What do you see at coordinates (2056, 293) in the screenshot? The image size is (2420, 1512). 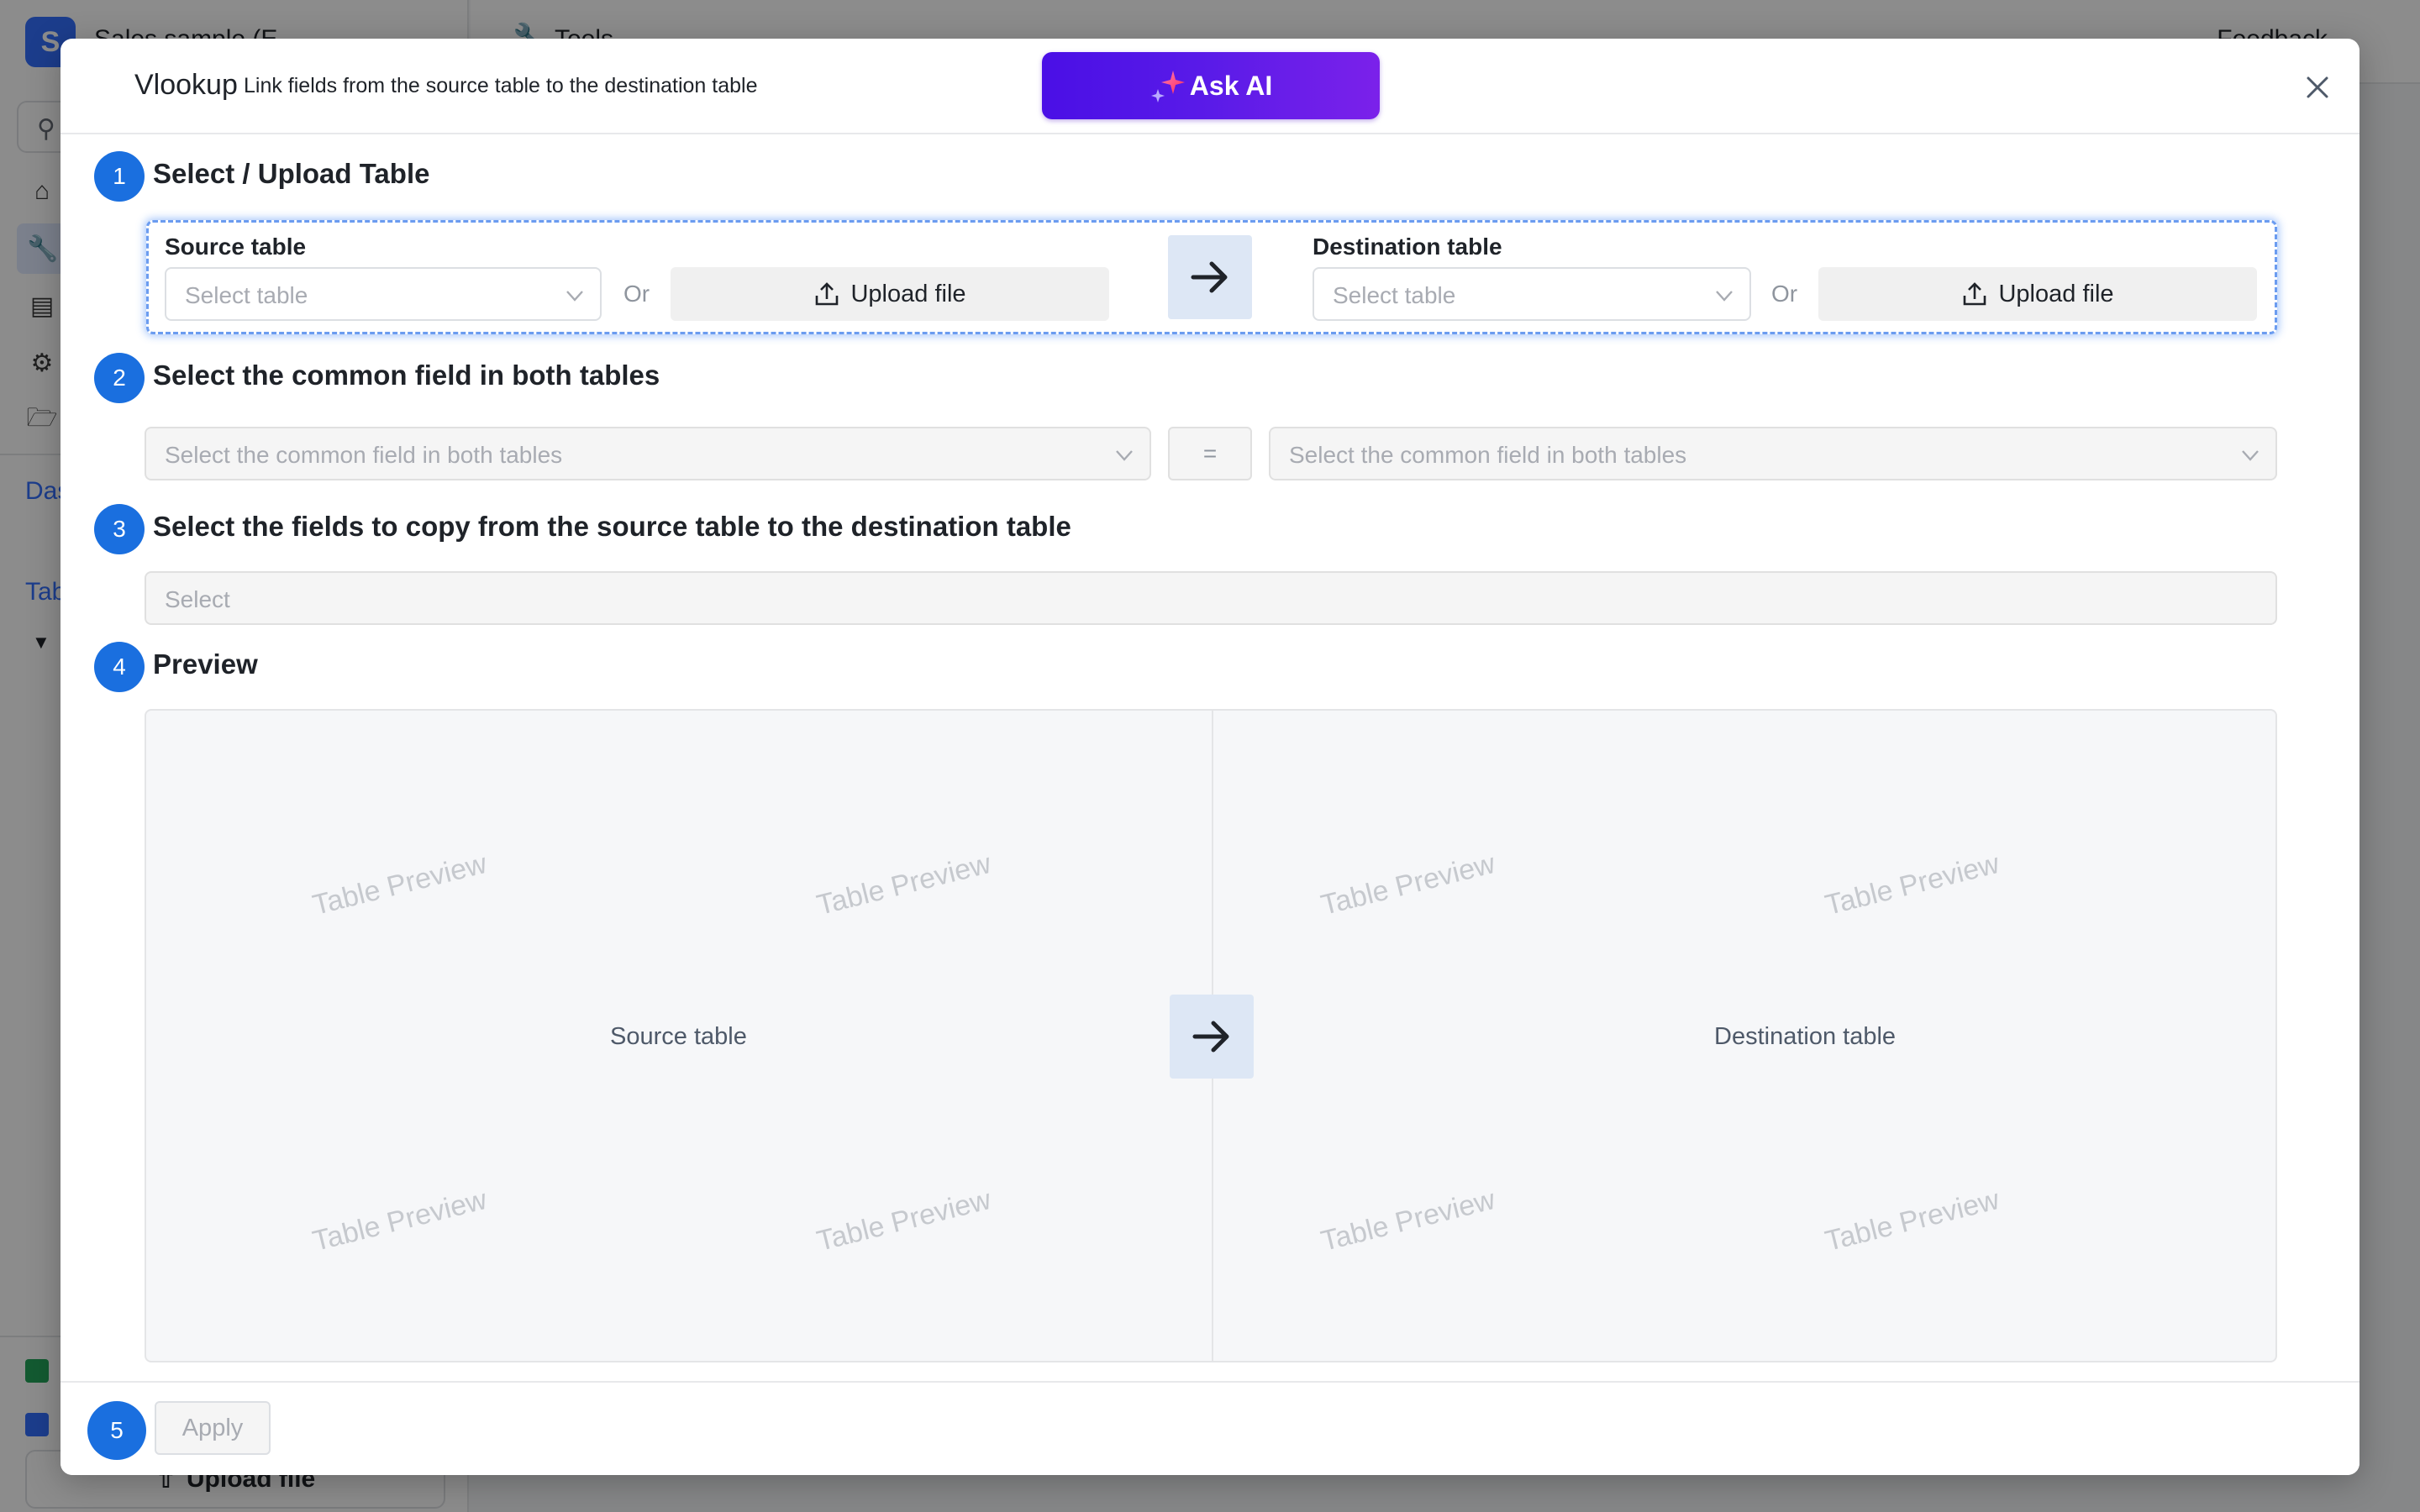 I see `destination-upload-label: Upload file` at bounding box center [2056, 293].